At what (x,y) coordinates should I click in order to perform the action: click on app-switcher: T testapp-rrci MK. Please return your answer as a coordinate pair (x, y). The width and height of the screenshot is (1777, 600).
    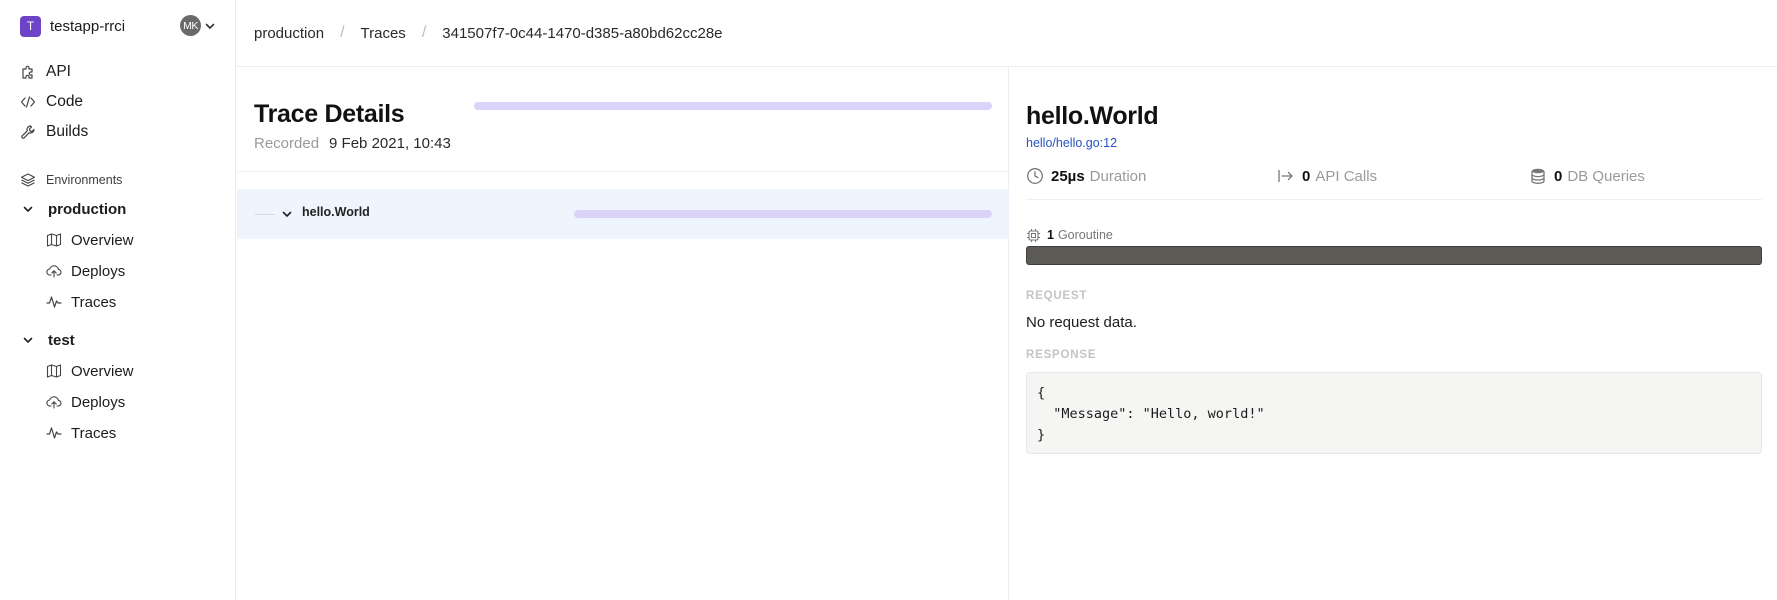
    Looking at the image, I should click on (120, 26).